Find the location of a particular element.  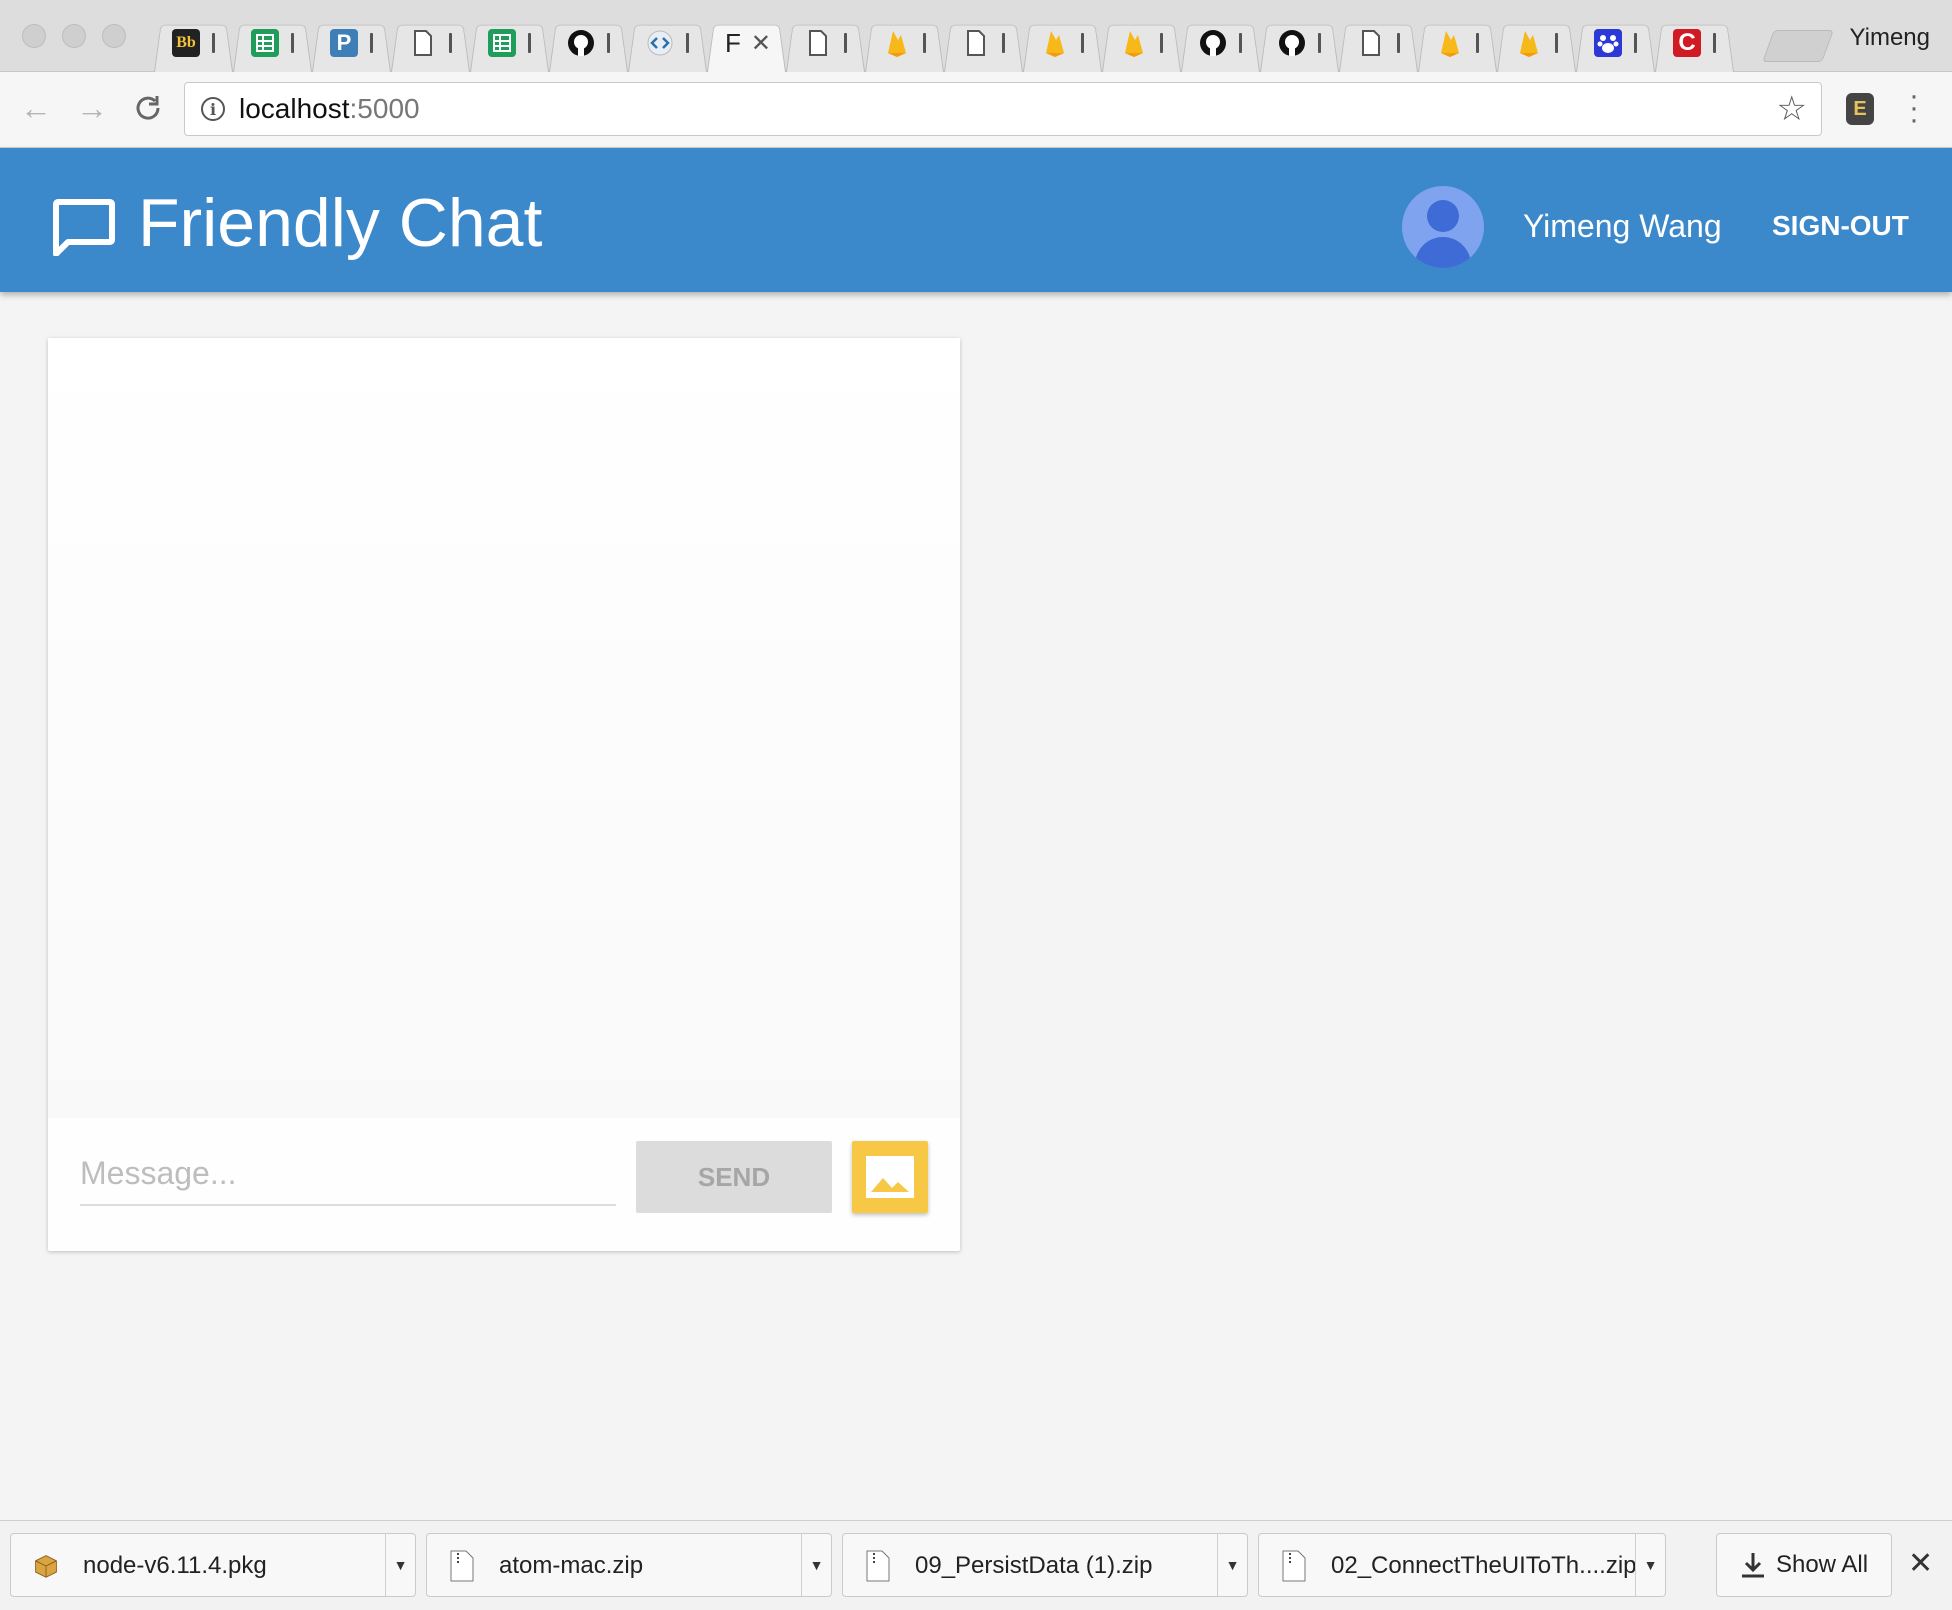

send-button: SEND is located at coordinates (734, 1177).